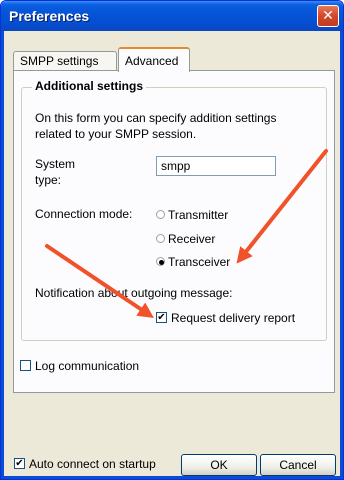  Describe the element at coordinates (87, 366) in the screenshot. I see `log-communication-label: Log communication` at that location.